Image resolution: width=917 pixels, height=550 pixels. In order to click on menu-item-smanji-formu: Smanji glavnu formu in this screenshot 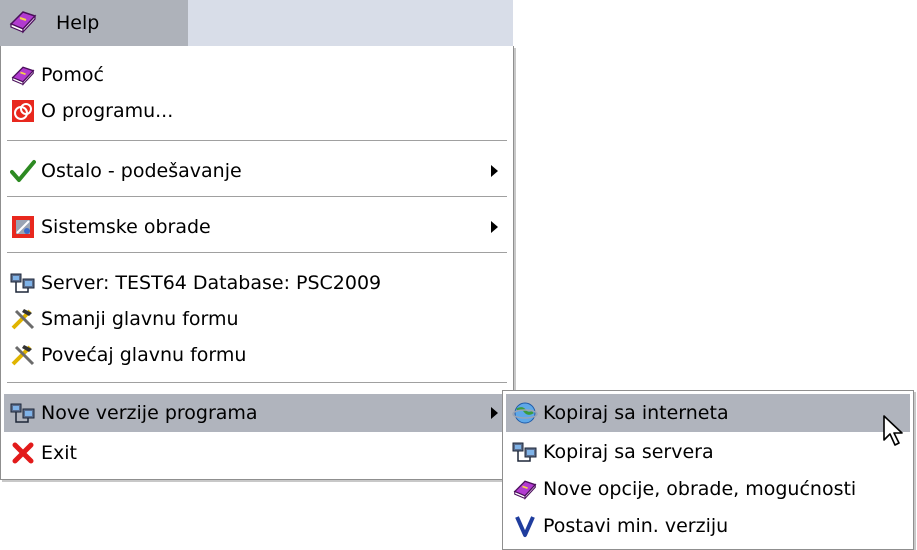, I will do `click(257, 319)`.